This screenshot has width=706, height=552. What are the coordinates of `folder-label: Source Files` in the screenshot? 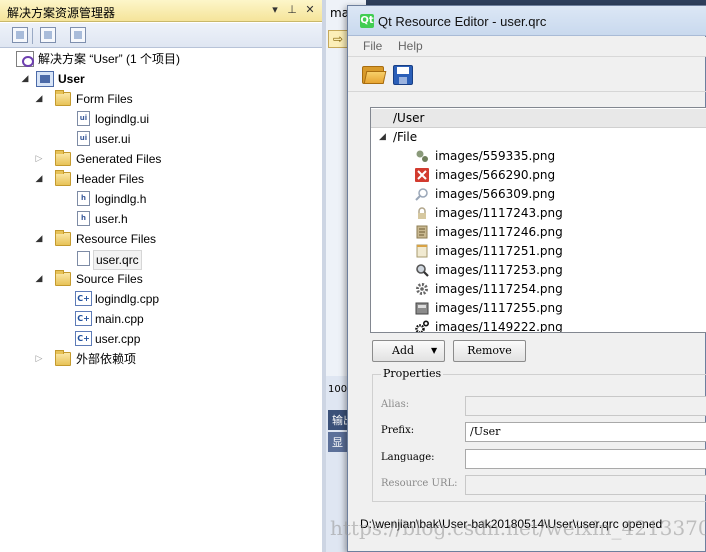 It's located at (109, 279).